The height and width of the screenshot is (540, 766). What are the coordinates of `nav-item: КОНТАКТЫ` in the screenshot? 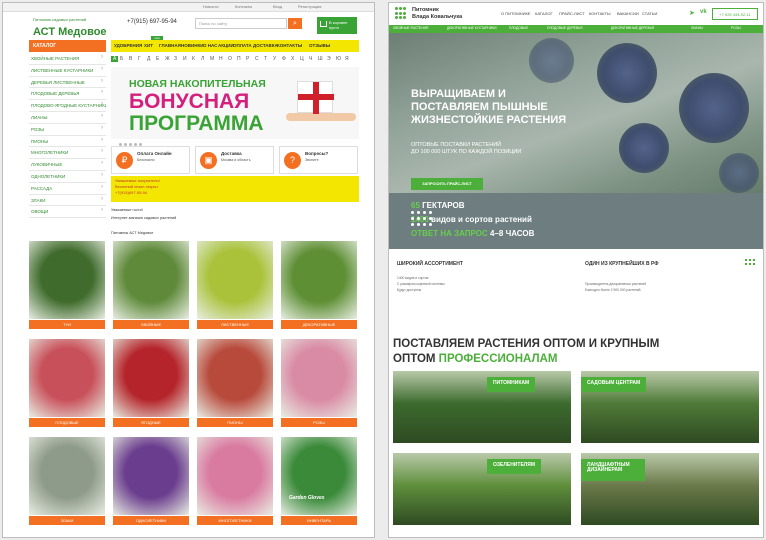 It's located at (289, 45).